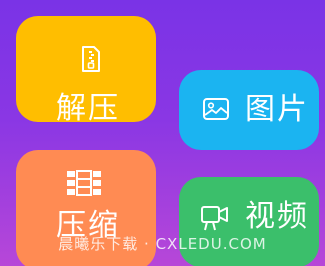 The width and height of the screenshot is (325, 266). What do you see at coordinates (91, 61) in the screenshot?
I see `zip-file-icon` at bounding box center [91, 61].